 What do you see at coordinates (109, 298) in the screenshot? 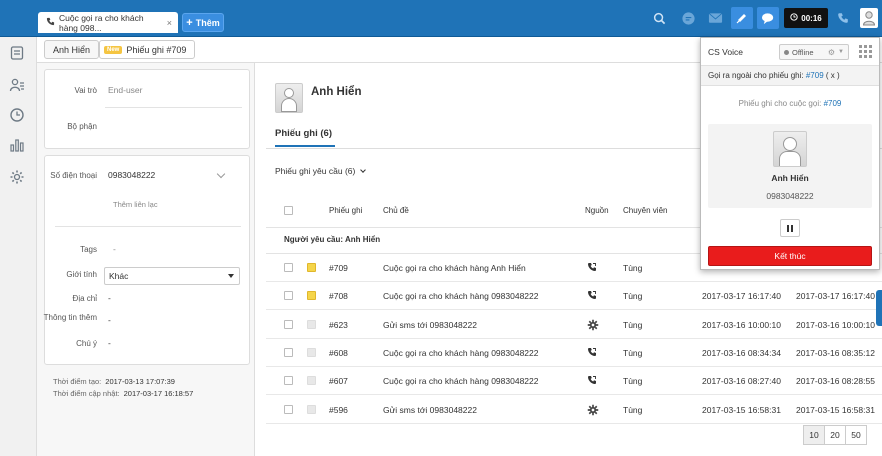
I see `address-value: -` at bounding box center [109, 298].